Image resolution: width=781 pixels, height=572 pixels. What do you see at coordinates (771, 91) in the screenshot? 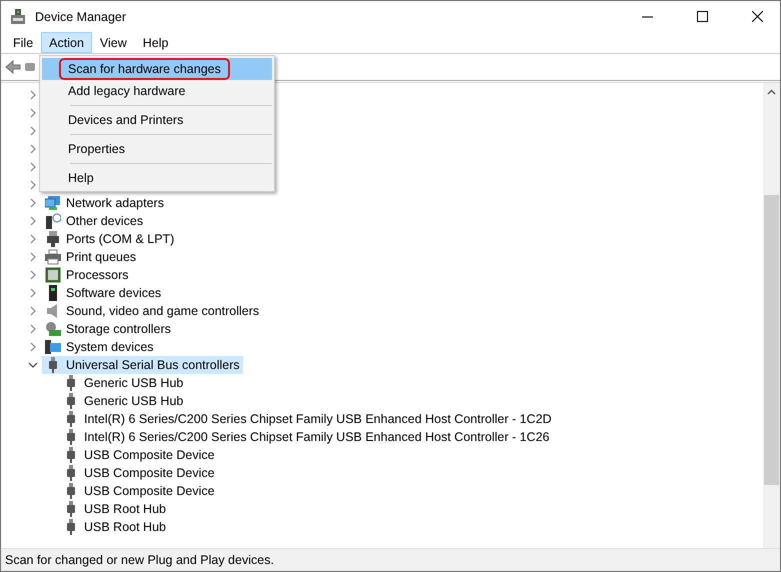
I see `scroll-up-icon` at bounding box center [771, 91].